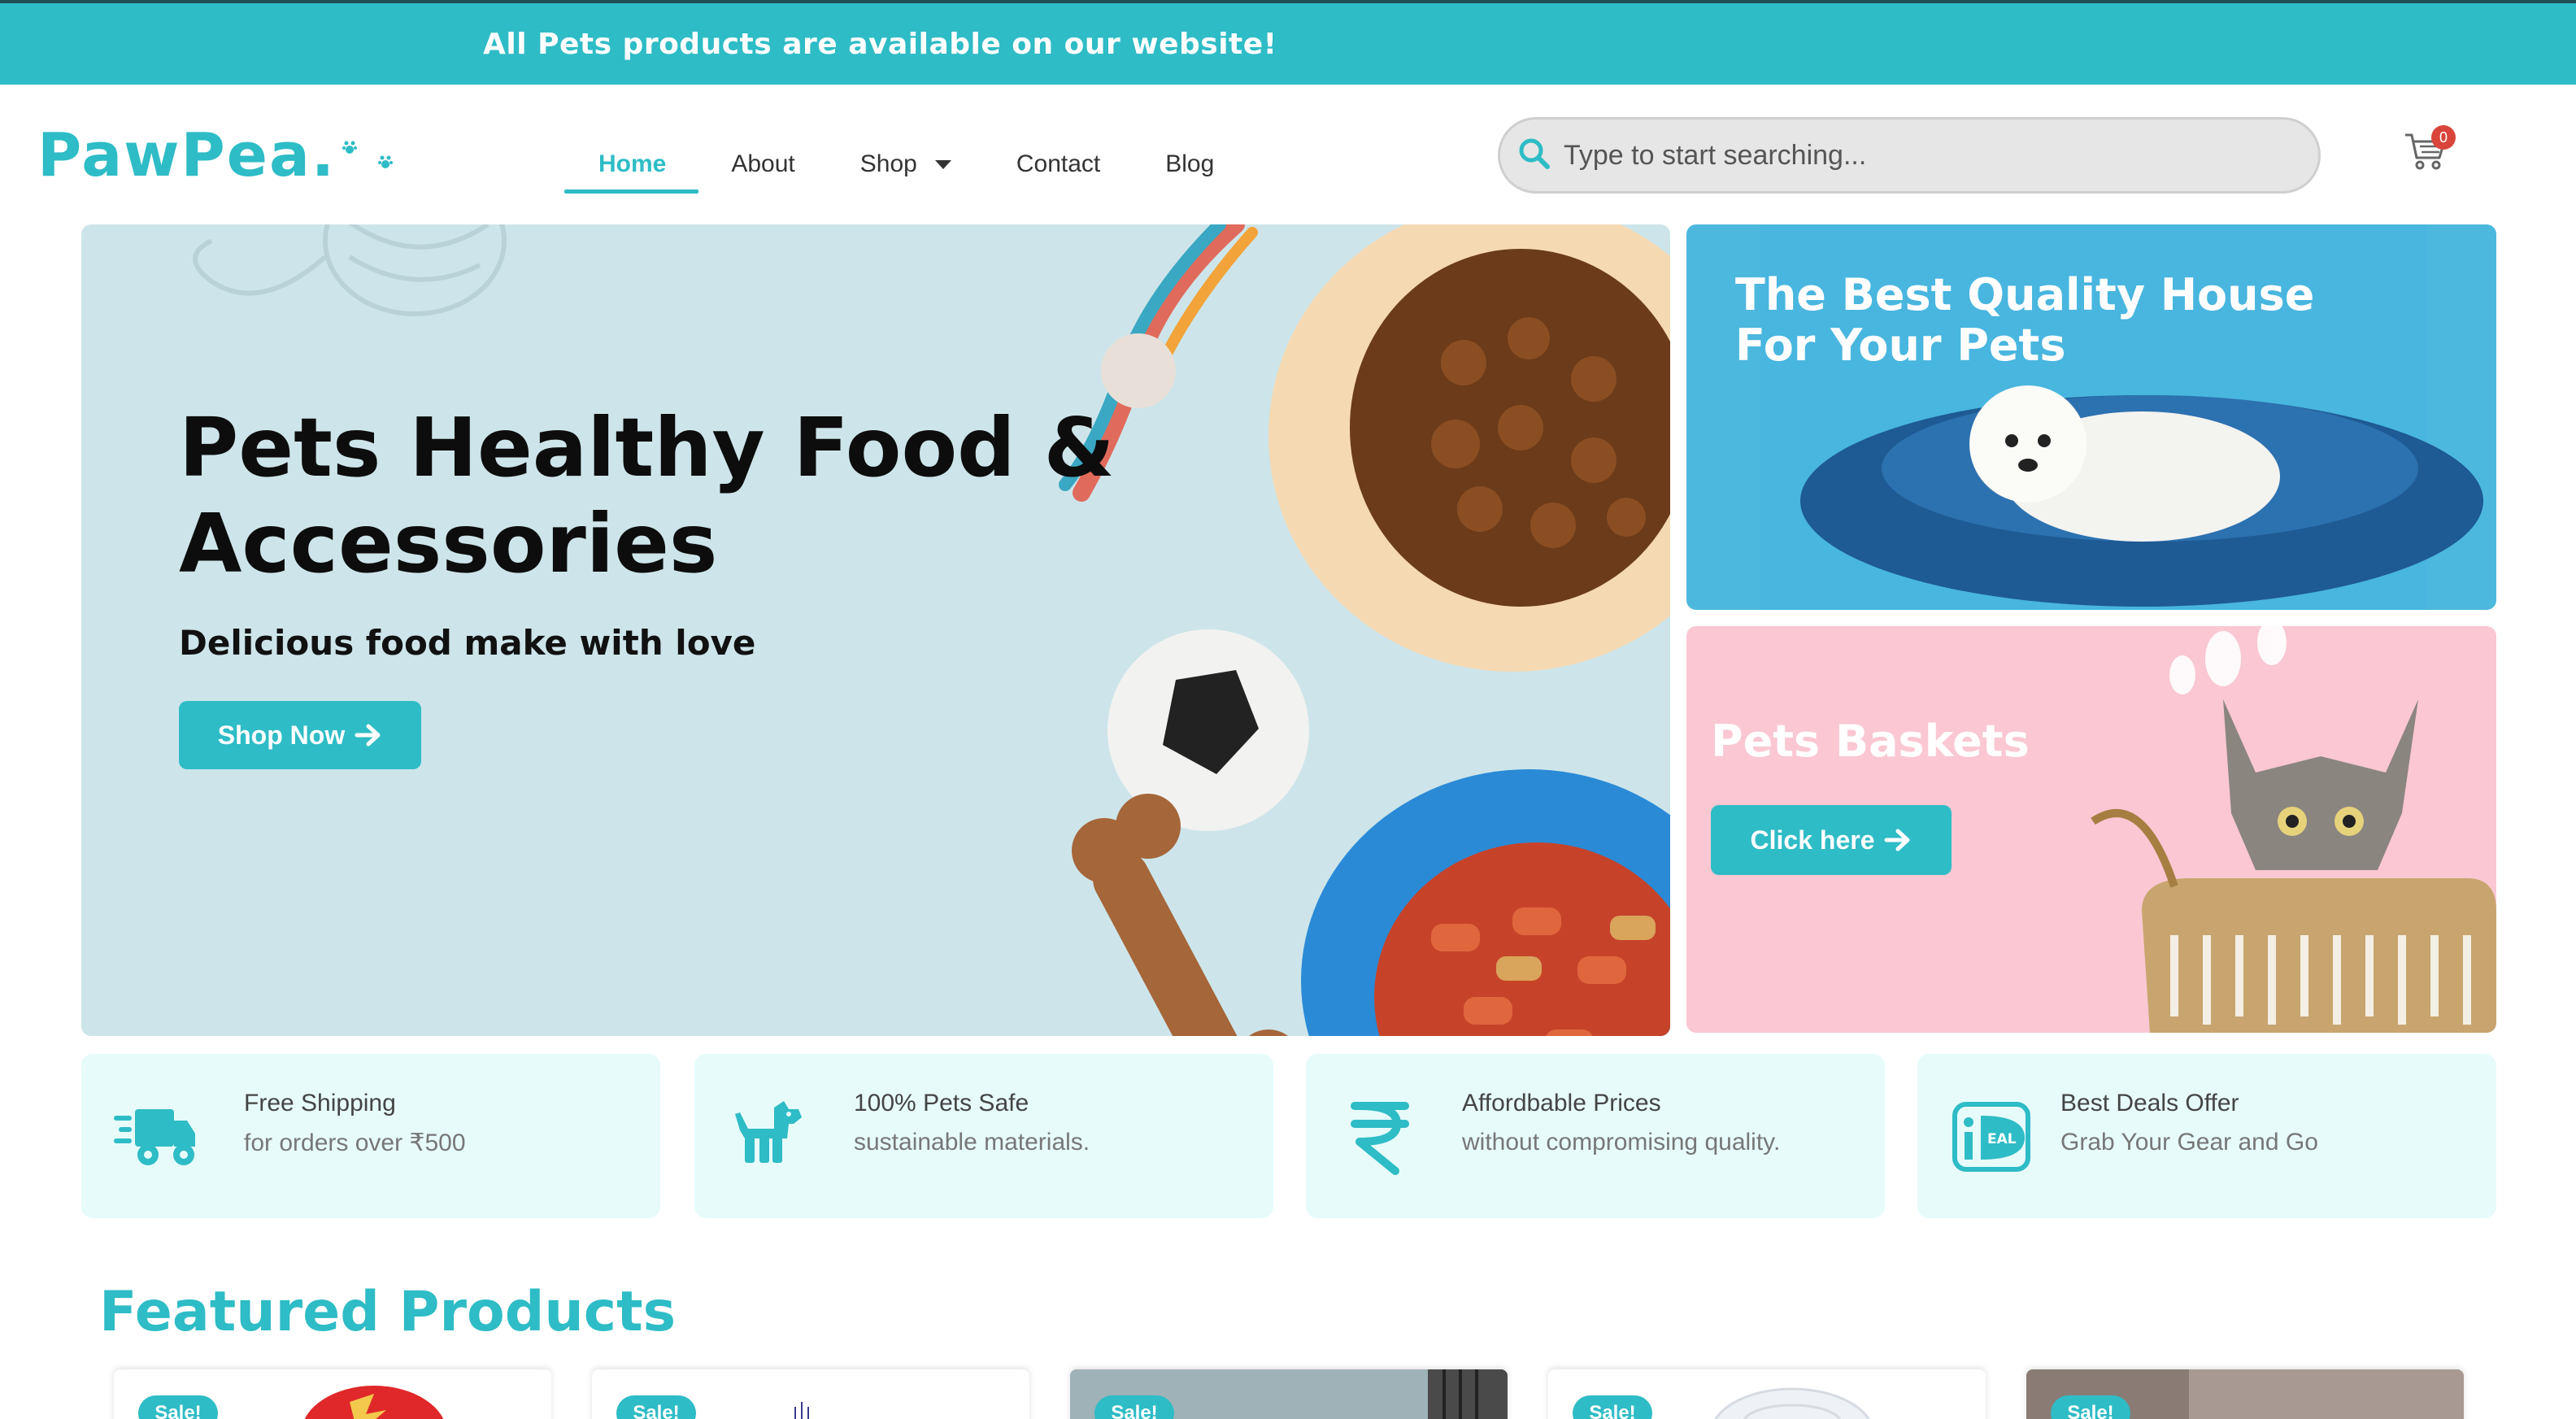 This screenshot has height=1419, width=2576. Describe the element at coordinates (769, 1132) in the screenshot. I see `dog-icon` at that location.